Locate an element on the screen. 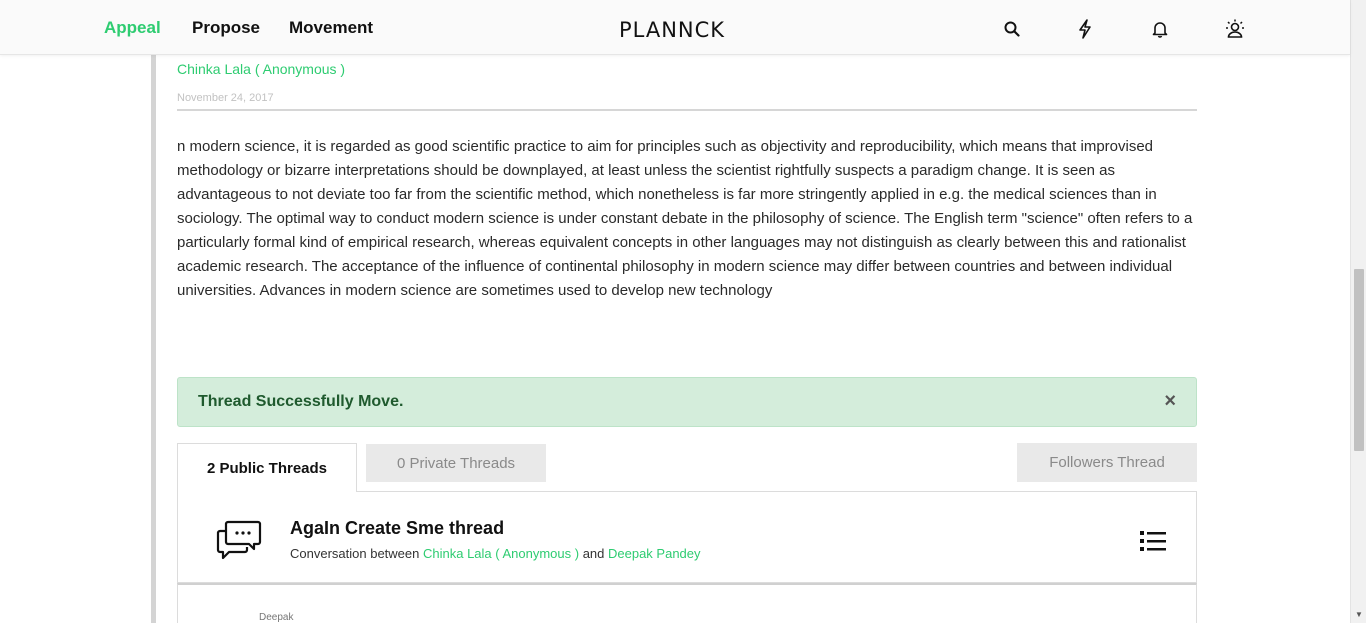 Image resolution: width=1366 pixels, height=623 pixels. site-logo: PLANNCK is located at coordinates (672, 30).